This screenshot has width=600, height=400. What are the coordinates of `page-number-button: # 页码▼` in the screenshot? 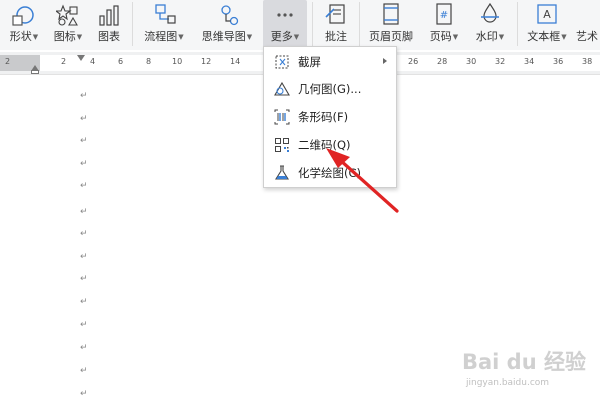 It's located at (444, 25).